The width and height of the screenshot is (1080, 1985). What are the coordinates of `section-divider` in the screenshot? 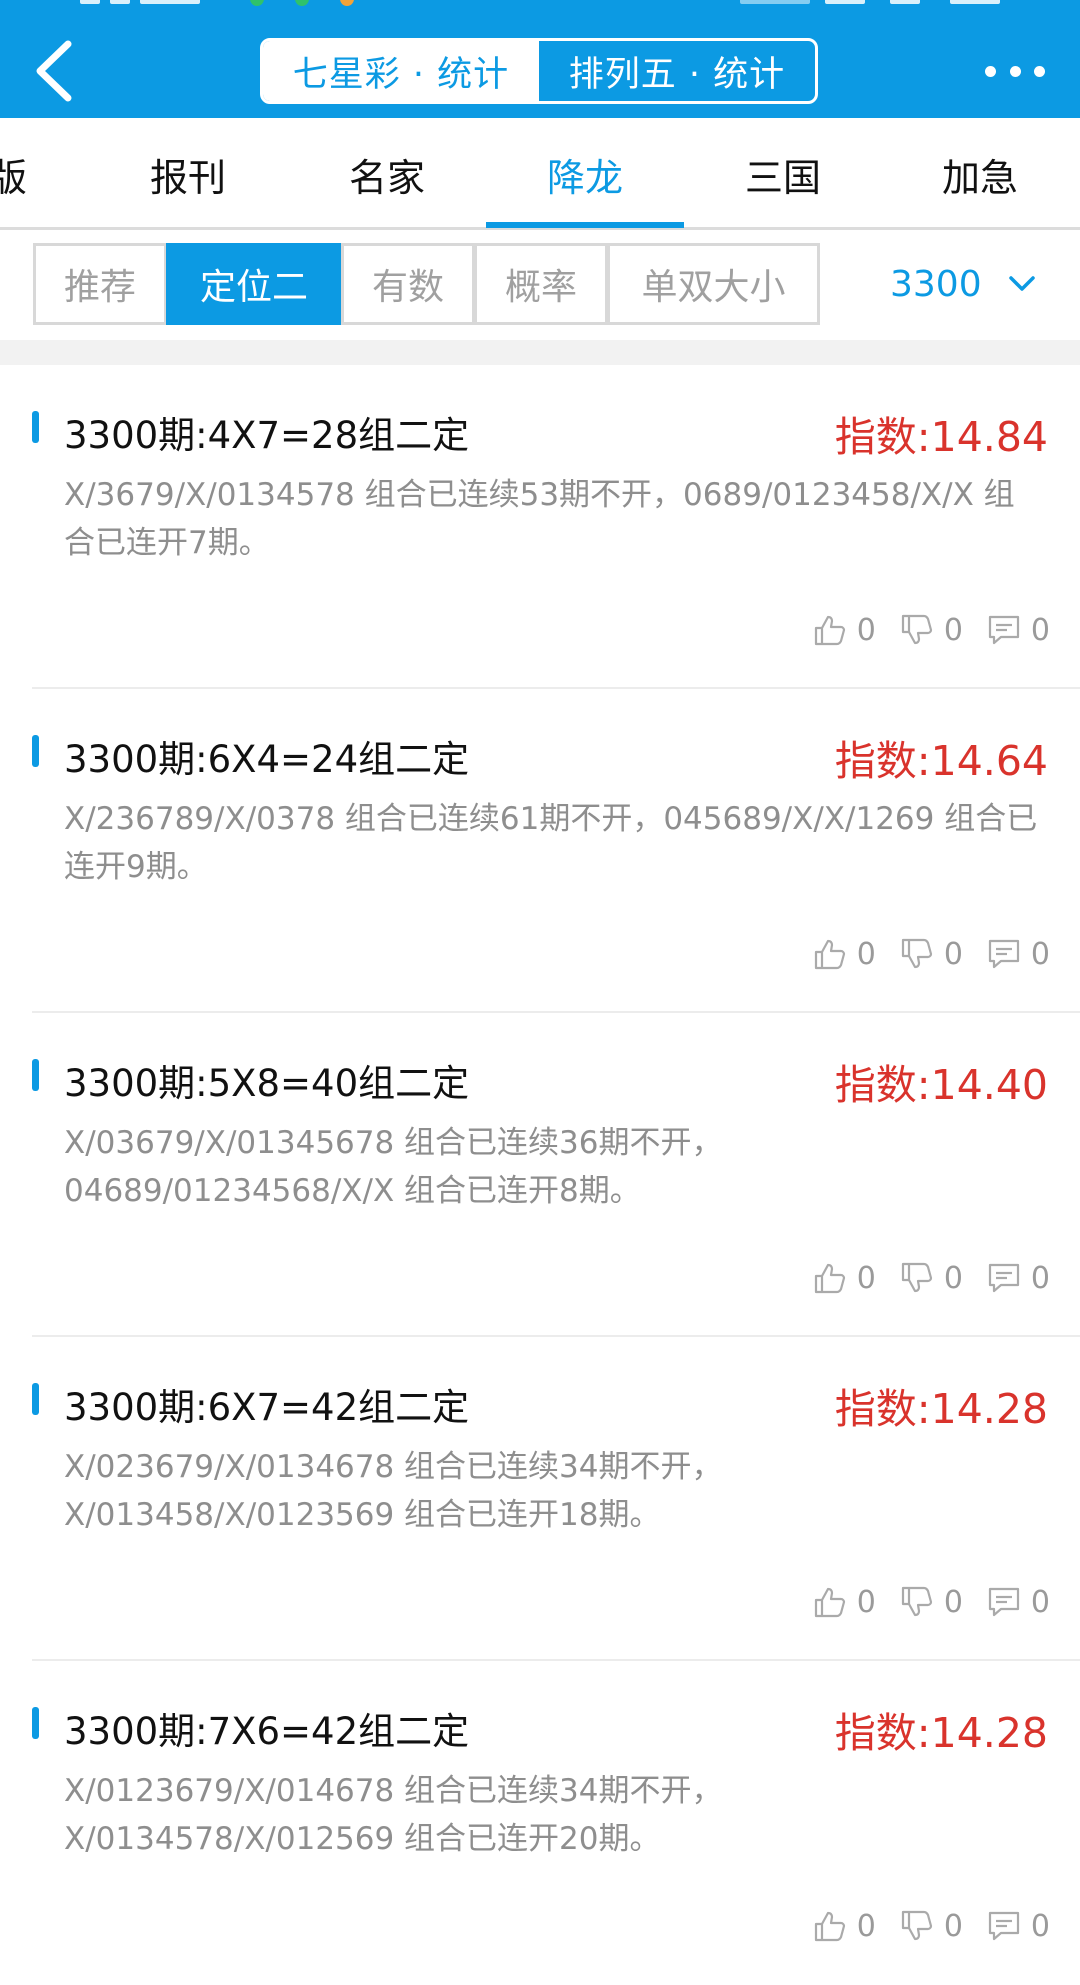 It's located at (540, 352).